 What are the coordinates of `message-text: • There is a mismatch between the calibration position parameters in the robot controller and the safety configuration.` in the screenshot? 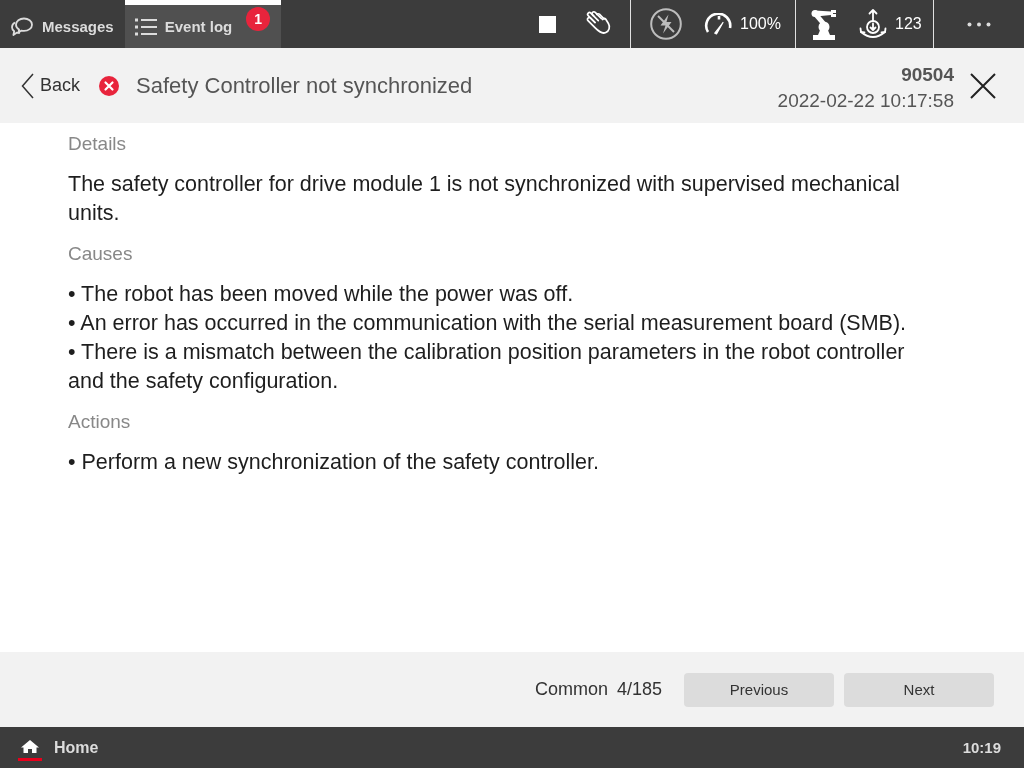 It's located at (487, 367).